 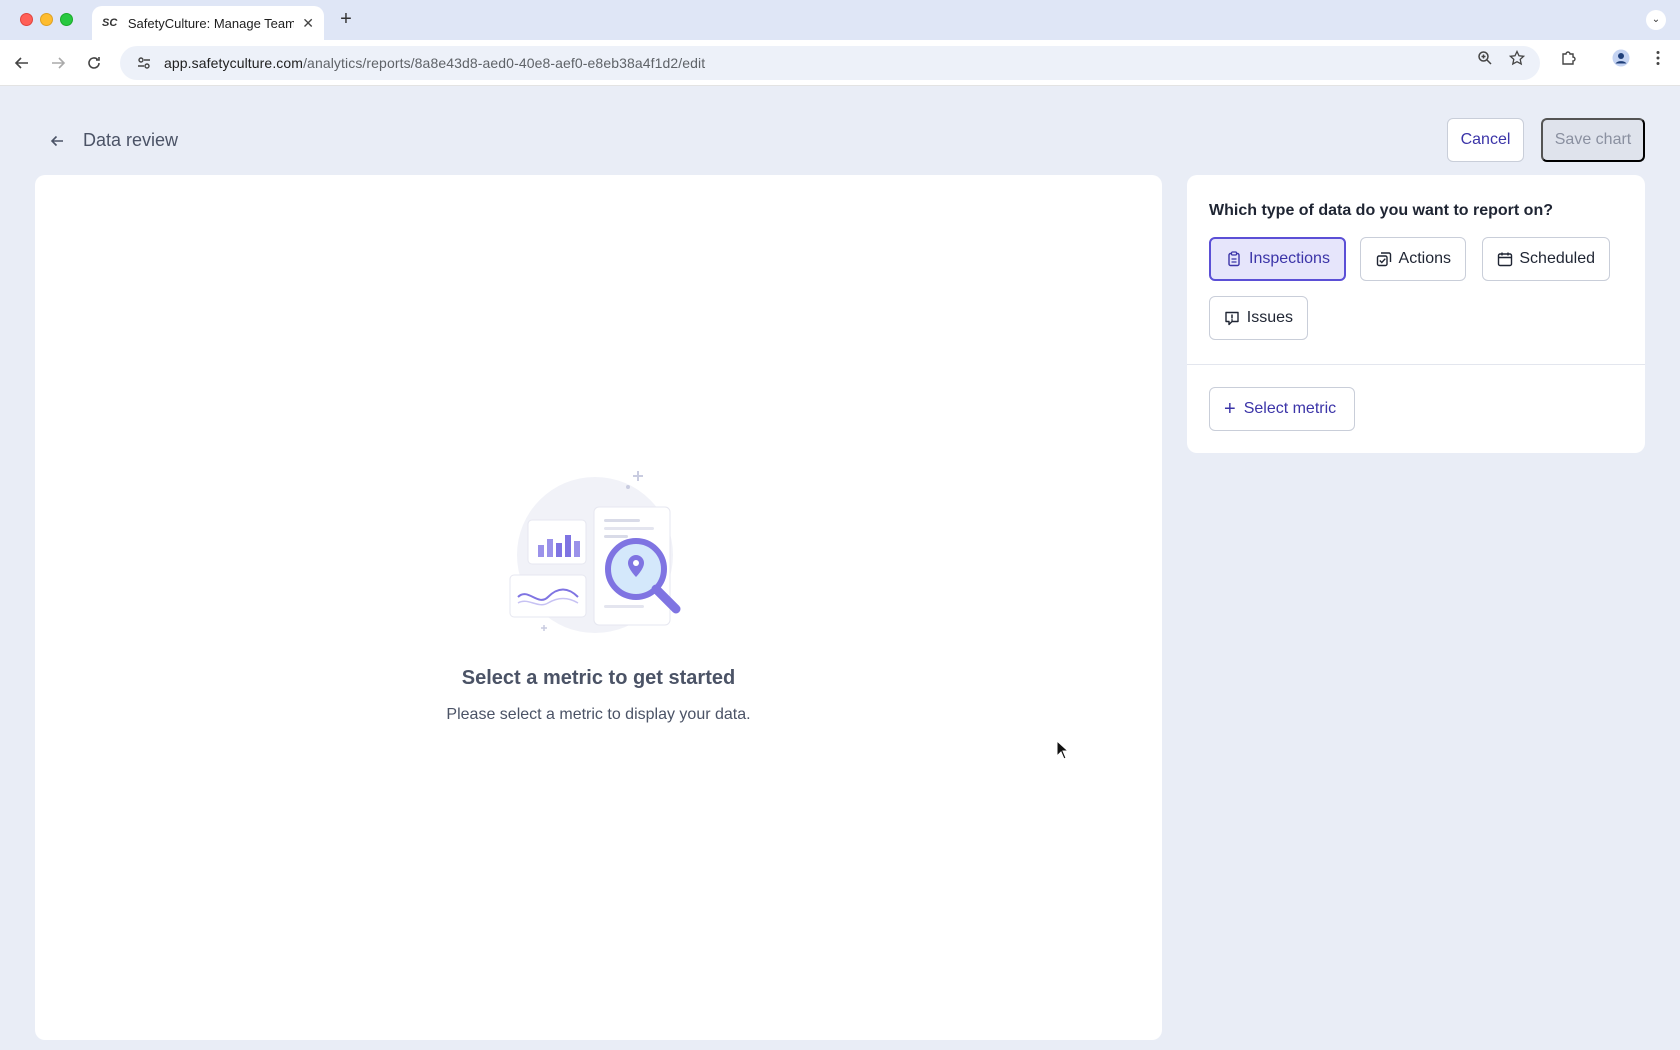 What do you see at coordinates (346, 19) in the screenshot?
I see `new-tab-button: +` at bounding box center [346, 19].